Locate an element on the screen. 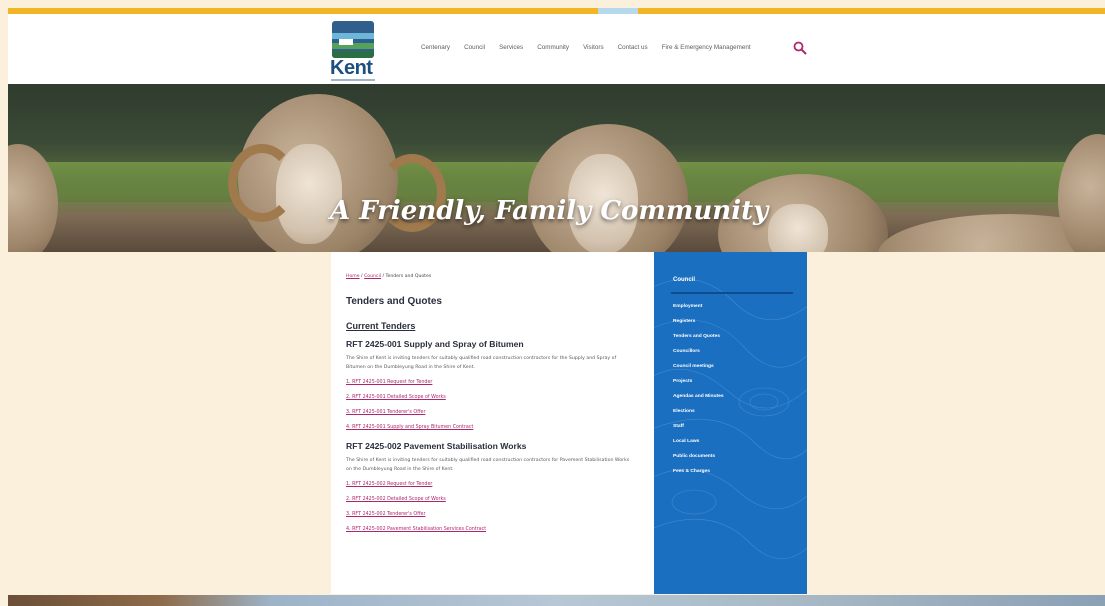 The height and width of the screenshot is (606, 1105). sheep-far-right is located at coordinates (1081, 193).